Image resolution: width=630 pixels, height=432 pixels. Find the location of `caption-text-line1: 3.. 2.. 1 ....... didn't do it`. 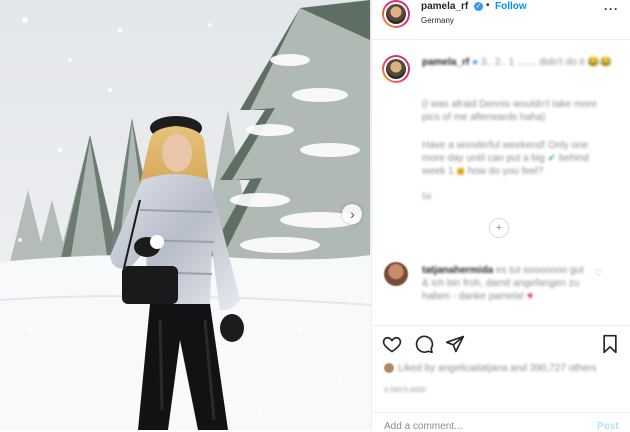

caption-text-line1: 3.. 2.. 1 ....... didn't do it is located at coordinates (532, 62).